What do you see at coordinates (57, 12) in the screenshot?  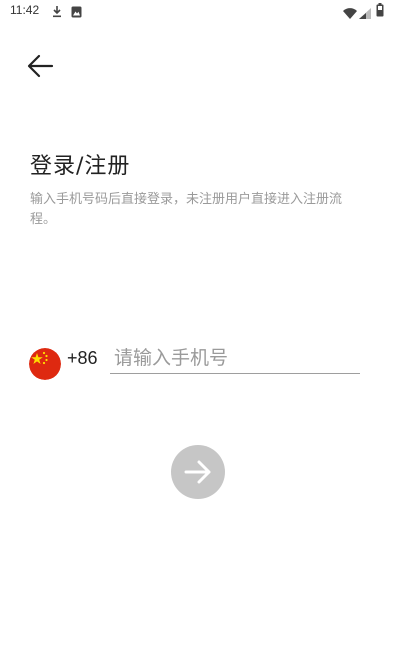 I see `download-icon` at bounding box center [57, 12].